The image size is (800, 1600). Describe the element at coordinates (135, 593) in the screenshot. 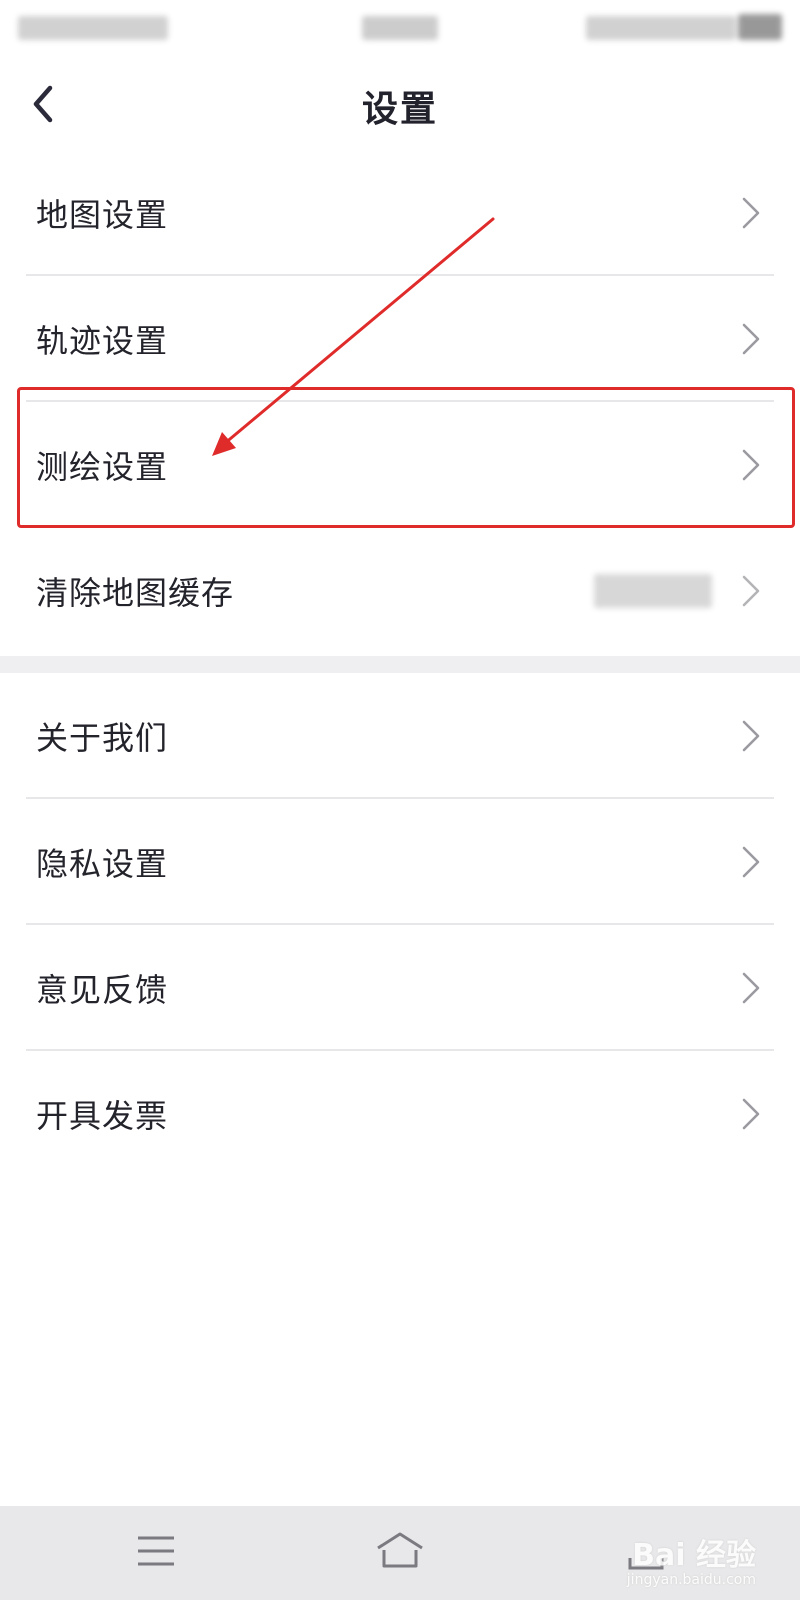

I see `item-label: 清除地图缓存` at that location.